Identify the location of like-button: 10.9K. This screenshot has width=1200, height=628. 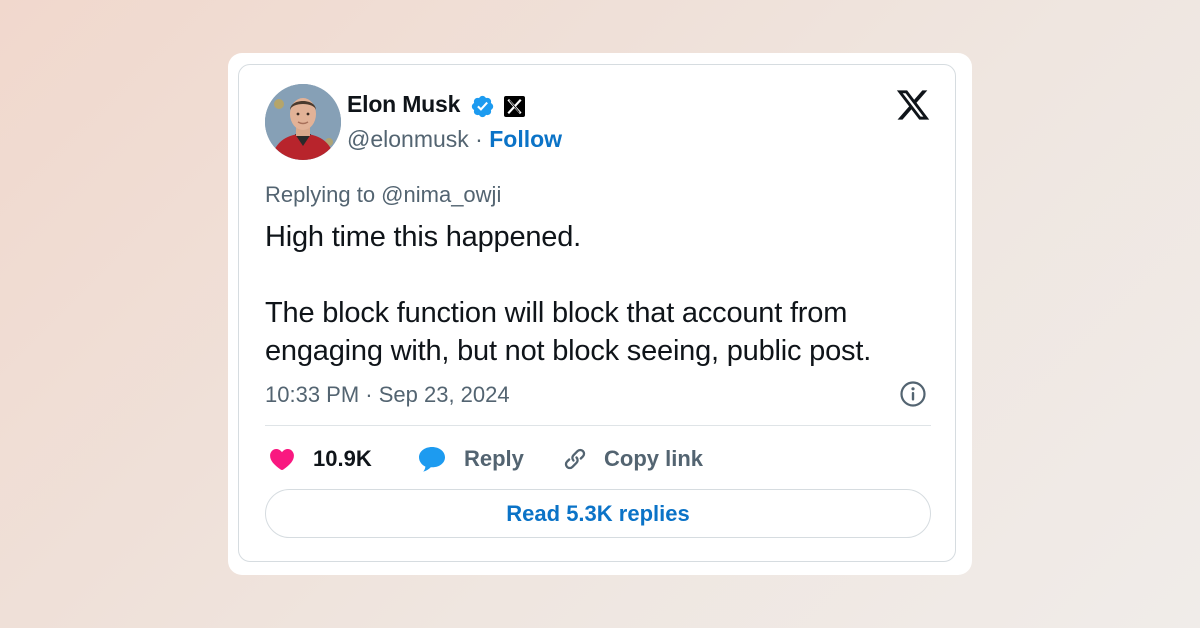
(320, 459).